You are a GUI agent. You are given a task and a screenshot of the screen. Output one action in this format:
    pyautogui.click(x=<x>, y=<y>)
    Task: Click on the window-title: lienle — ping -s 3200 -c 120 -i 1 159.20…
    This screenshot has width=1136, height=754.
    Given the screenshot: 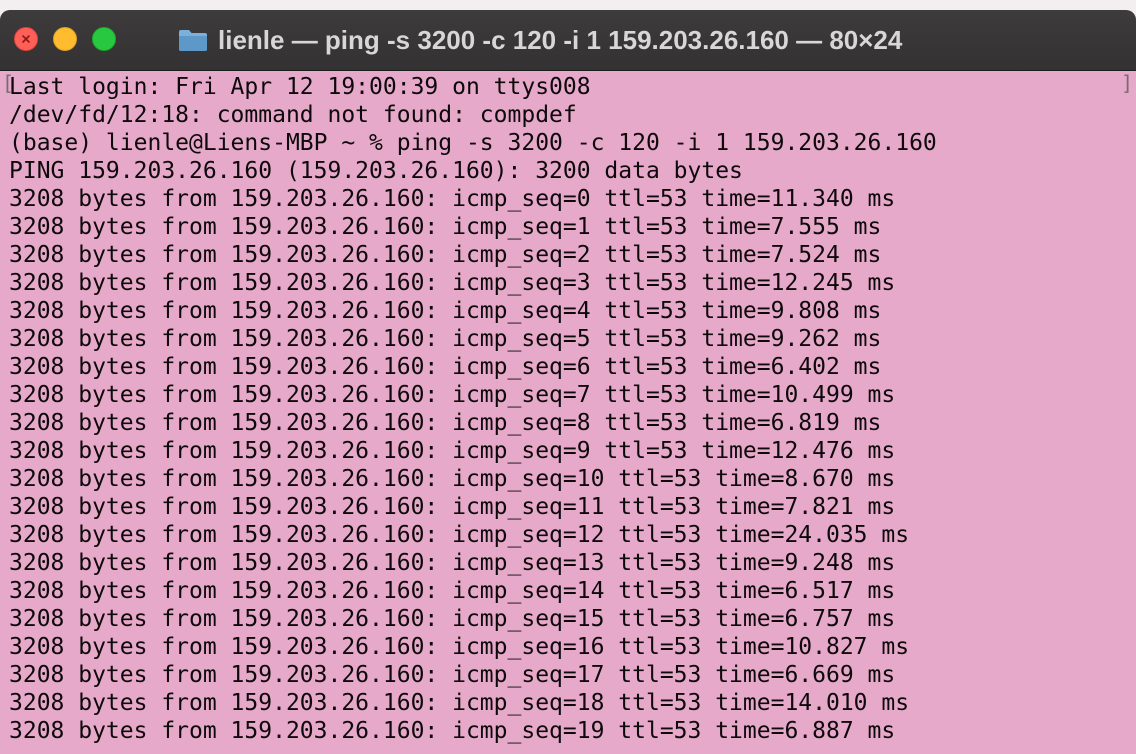 What is the action you would take?
    pyautogui.click(x=560, y=39)
    